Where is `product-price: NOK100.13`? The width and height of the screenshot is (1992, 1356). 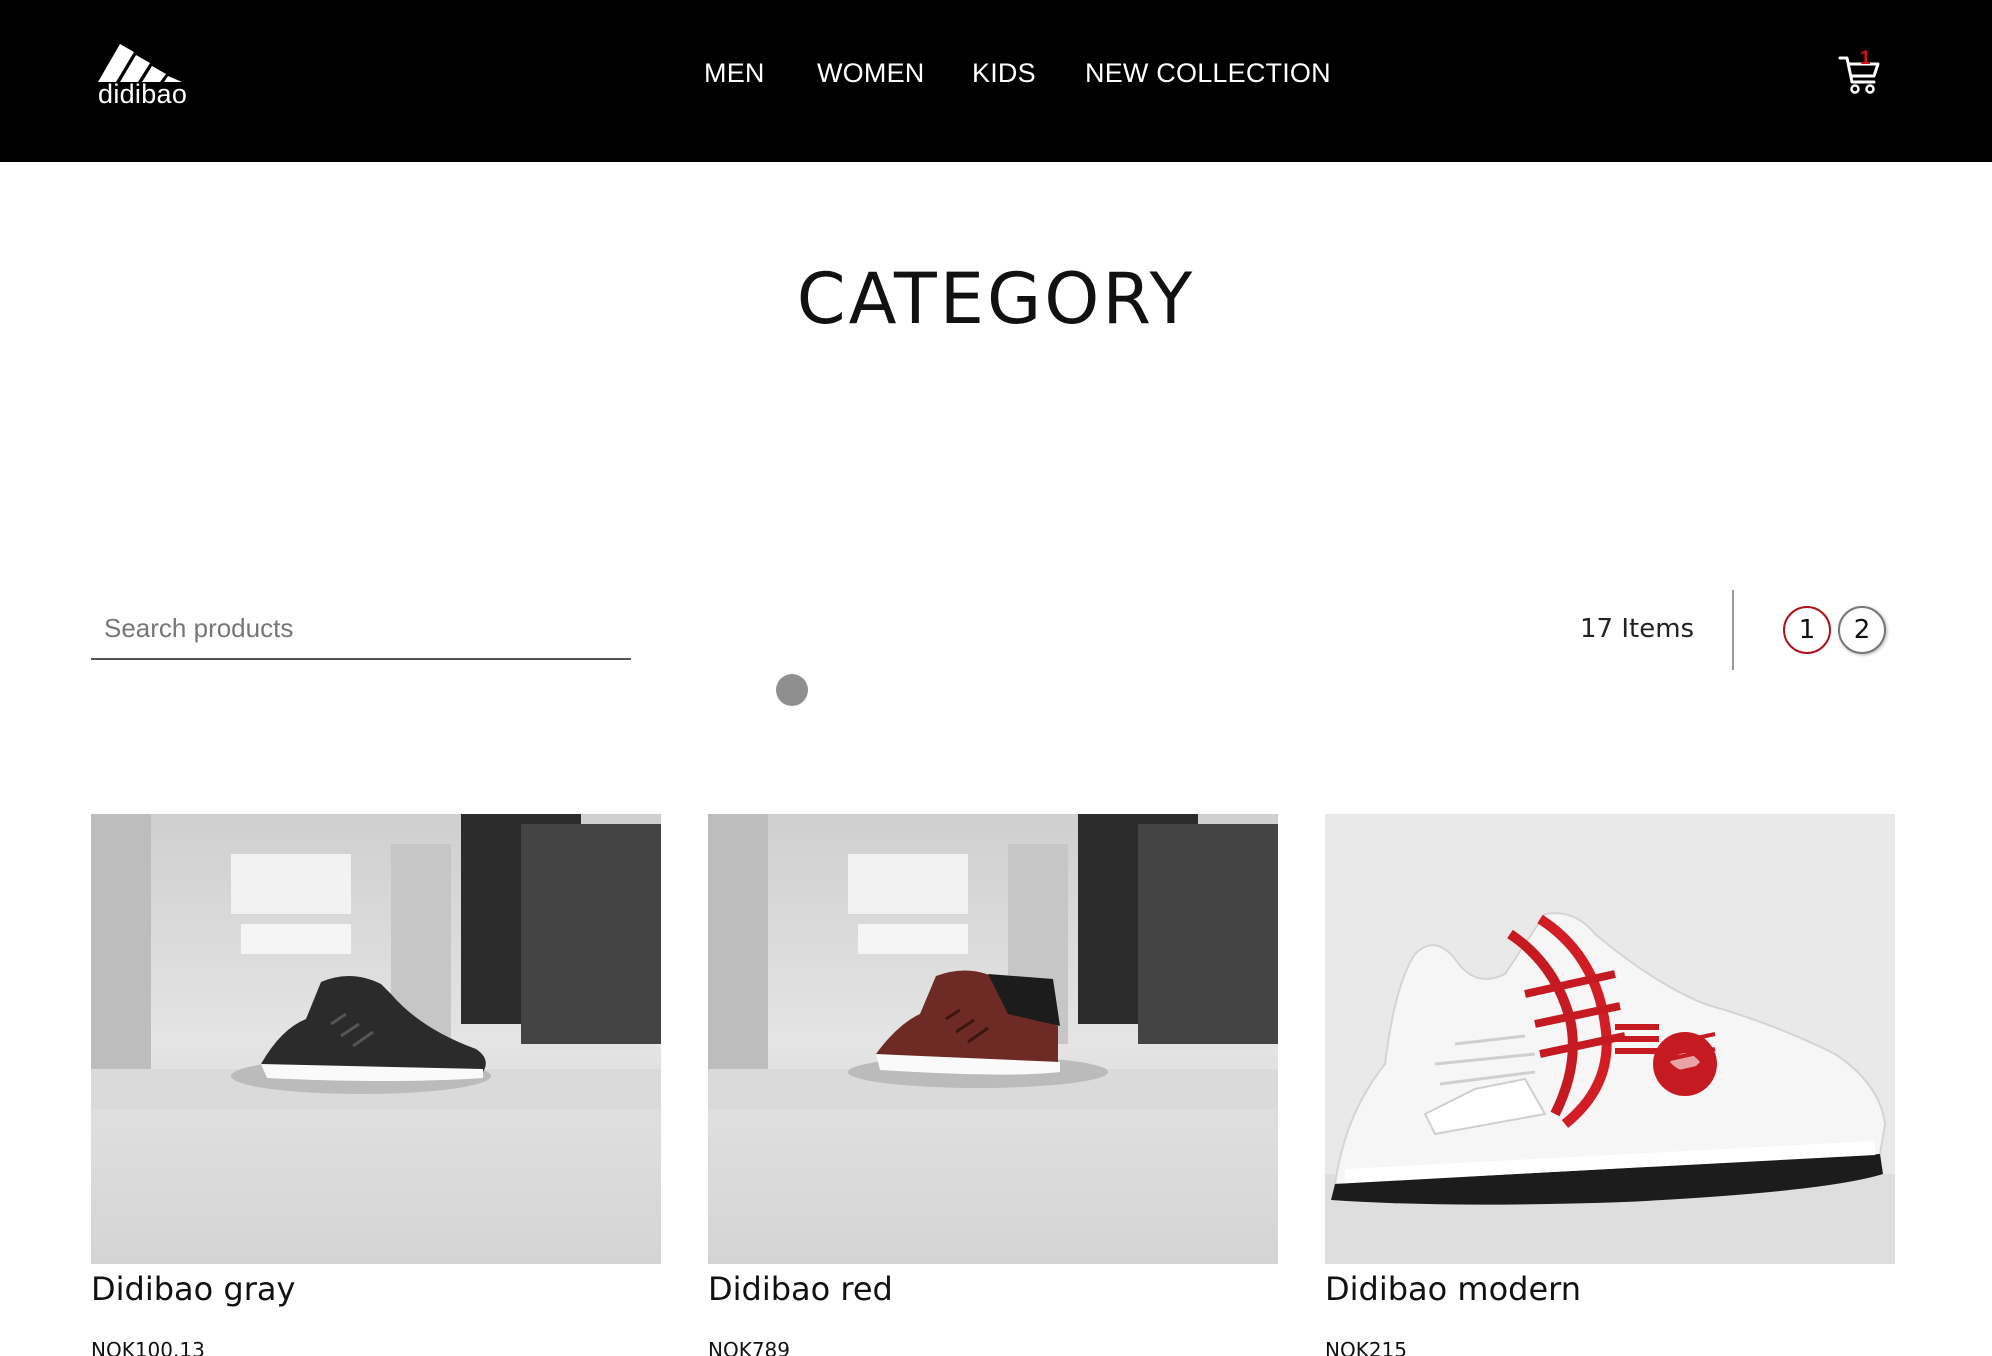
product-price: NOK100.13 is located at coordinates (148, 1347).